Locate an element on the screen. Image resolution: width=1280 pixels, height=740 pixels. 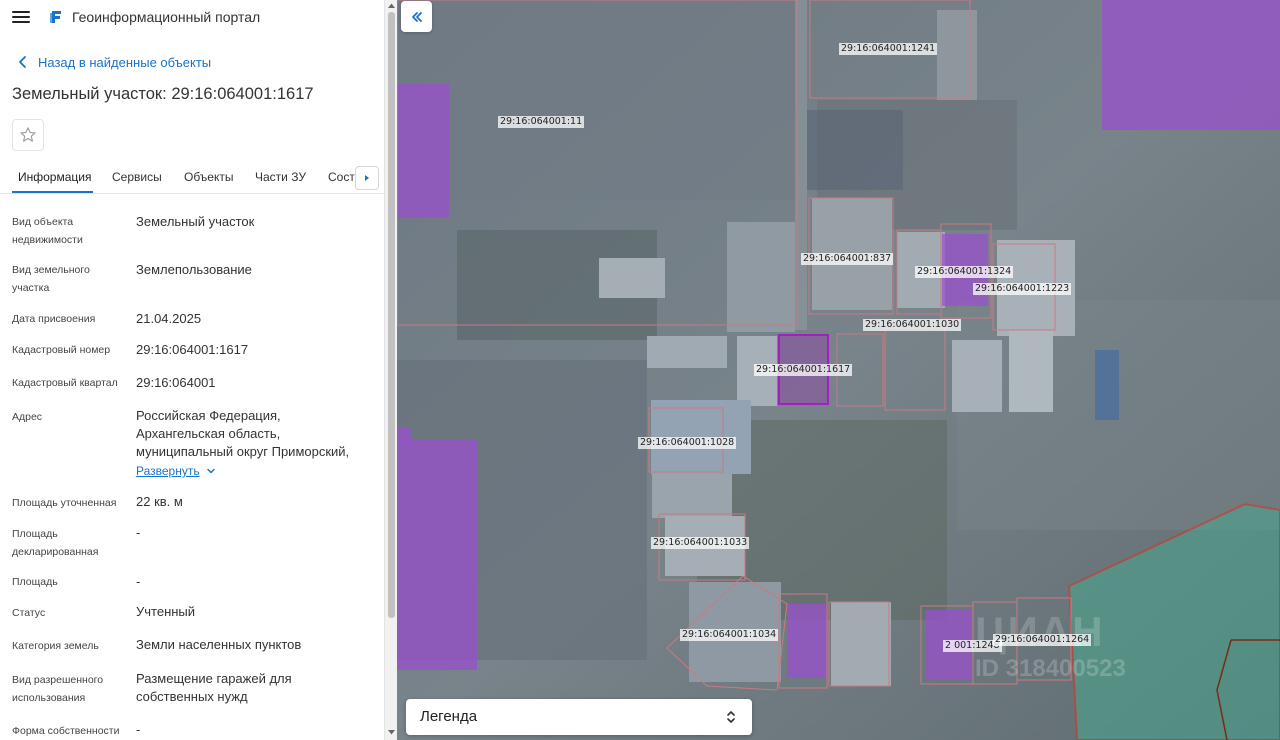
value-cadastral-number: 29:16:064001:1617 is located at coordinates (192, 349).